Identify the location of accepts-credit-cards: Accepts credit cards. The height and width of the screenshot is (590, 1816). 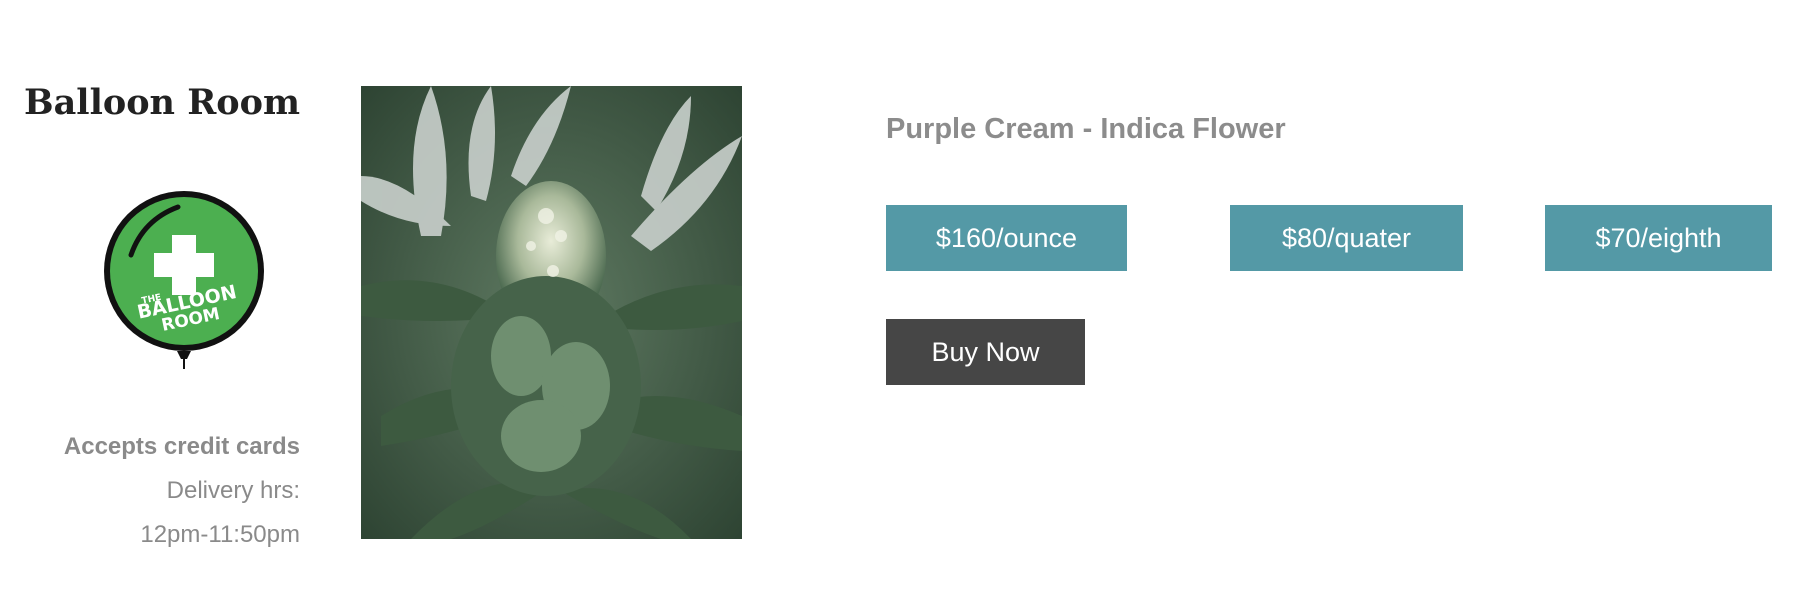
(181, 446).